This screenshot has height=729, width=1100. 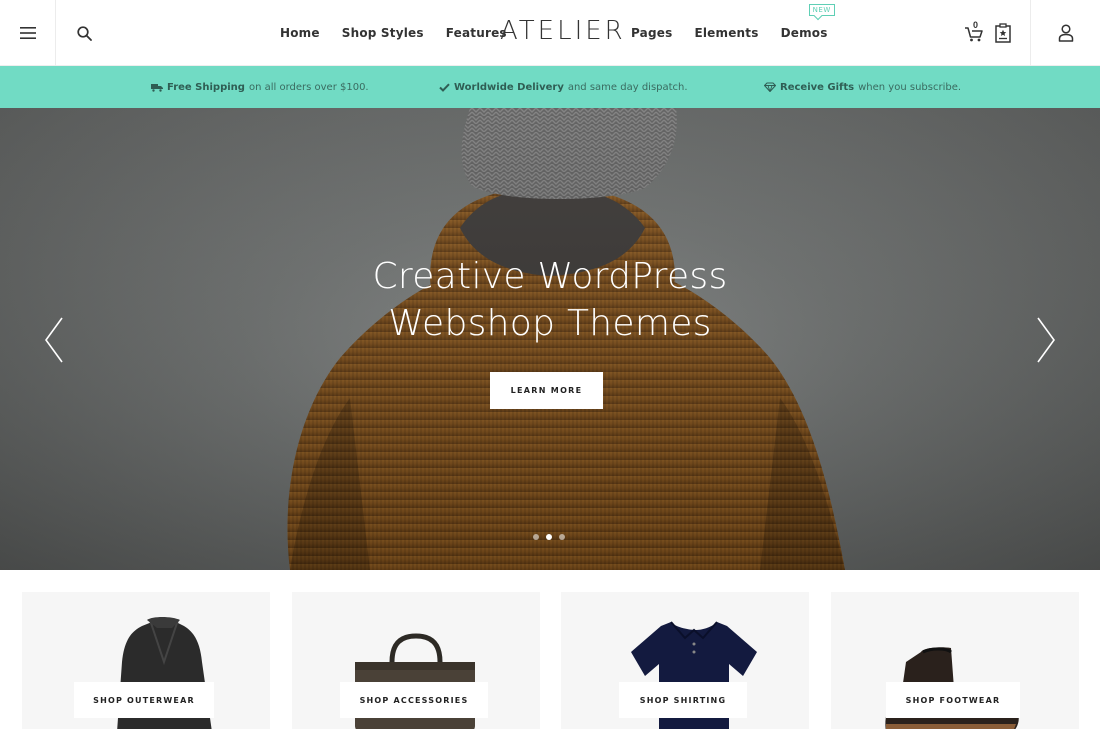 What do you see at coordinates (685, 660) in the screenshot?
I see `category-card-shirting: SHOP SHIRTING` at bounding box center [685, 660].